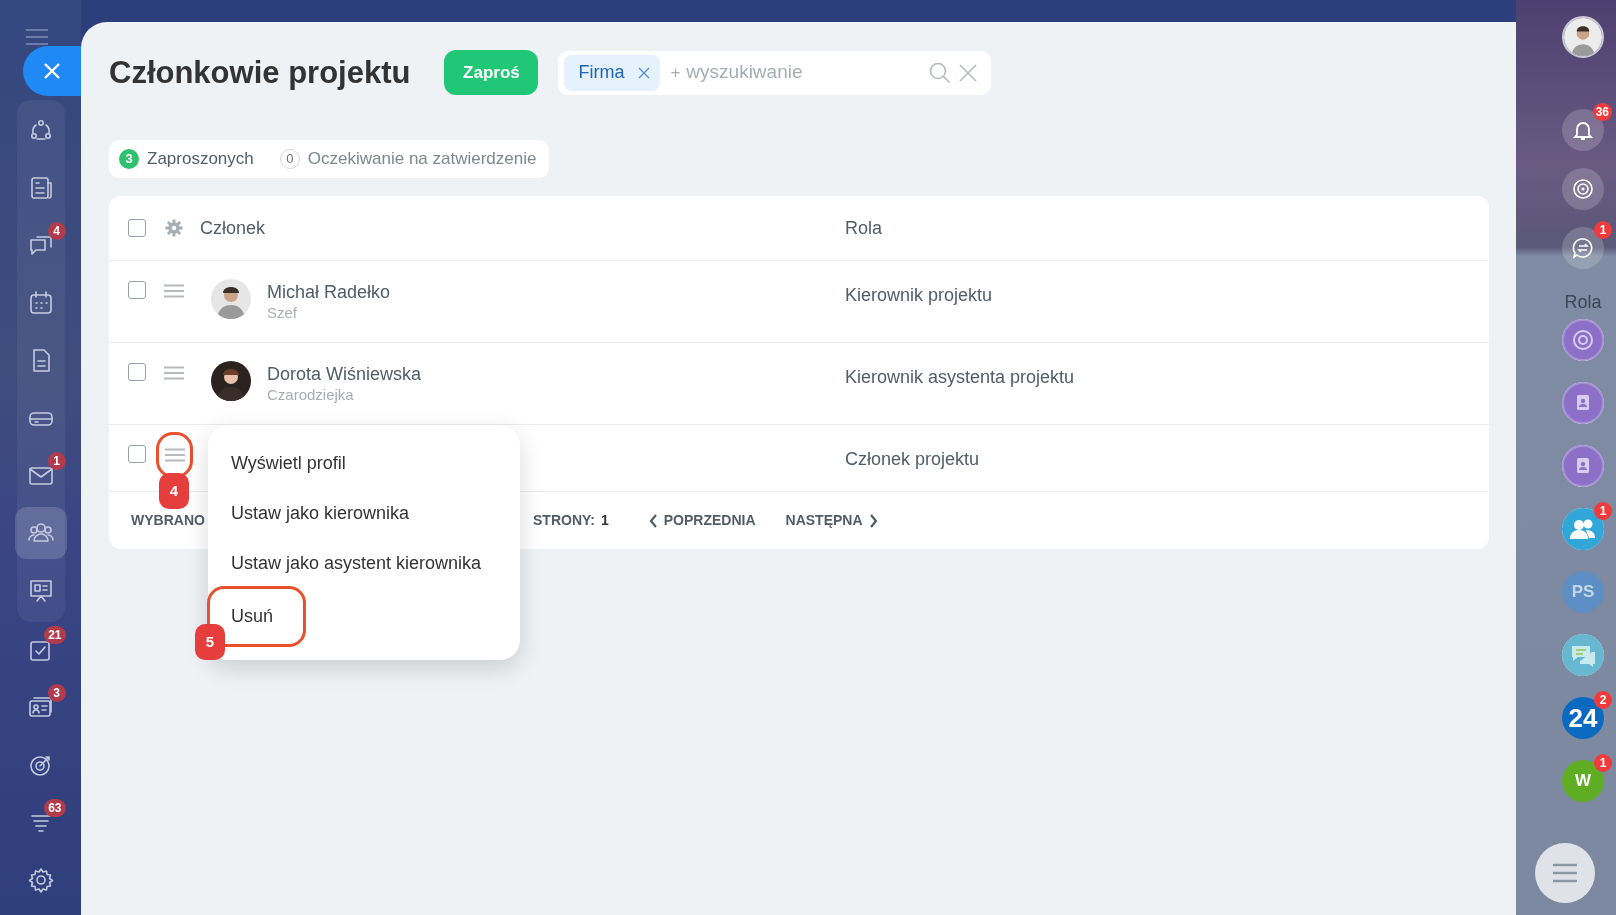 The width and height of the screenshot is (1616, 915). I want to click on step-number: 5, so click(210, 642).